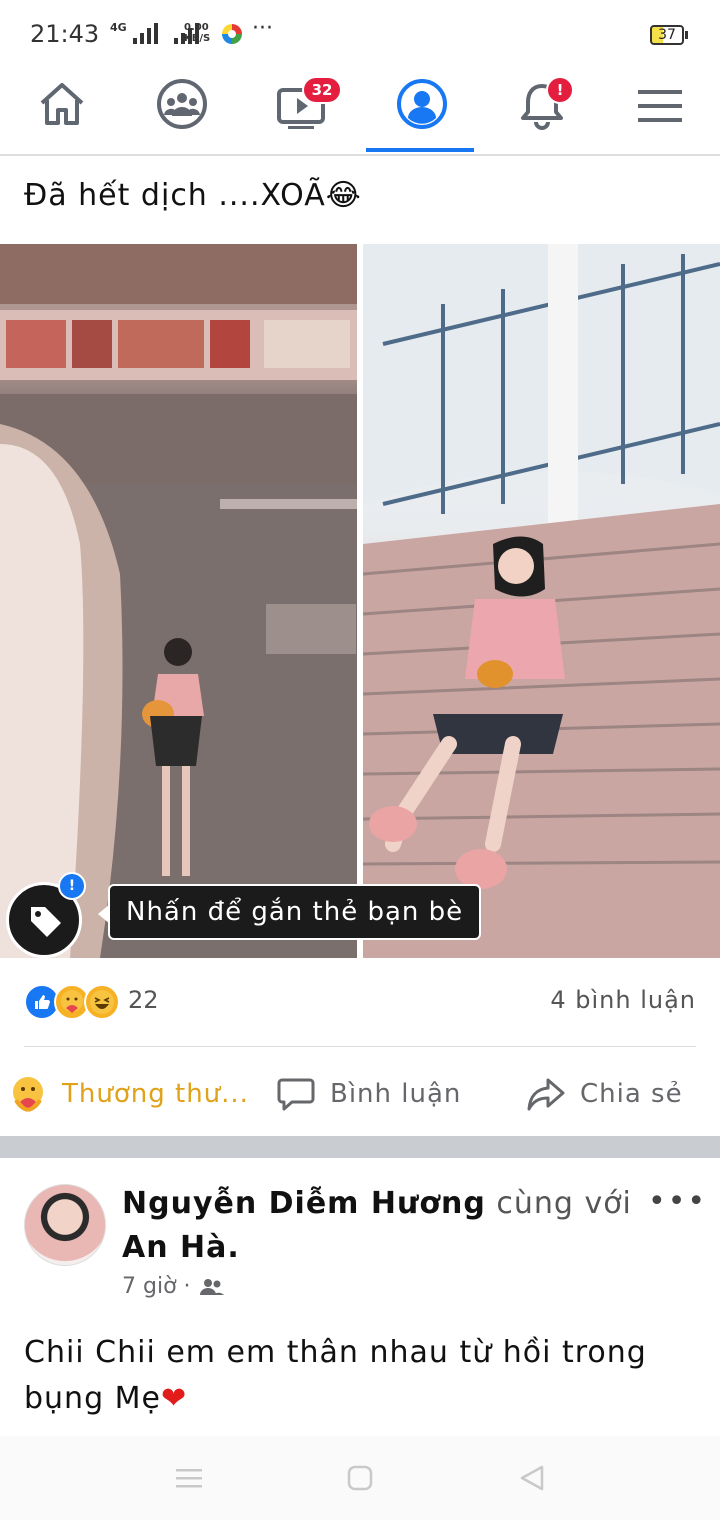 The image size is (720, 1520). Describe the element at coordinates (296, 1094) in the screenshot. I see `comment-icon` at that location.